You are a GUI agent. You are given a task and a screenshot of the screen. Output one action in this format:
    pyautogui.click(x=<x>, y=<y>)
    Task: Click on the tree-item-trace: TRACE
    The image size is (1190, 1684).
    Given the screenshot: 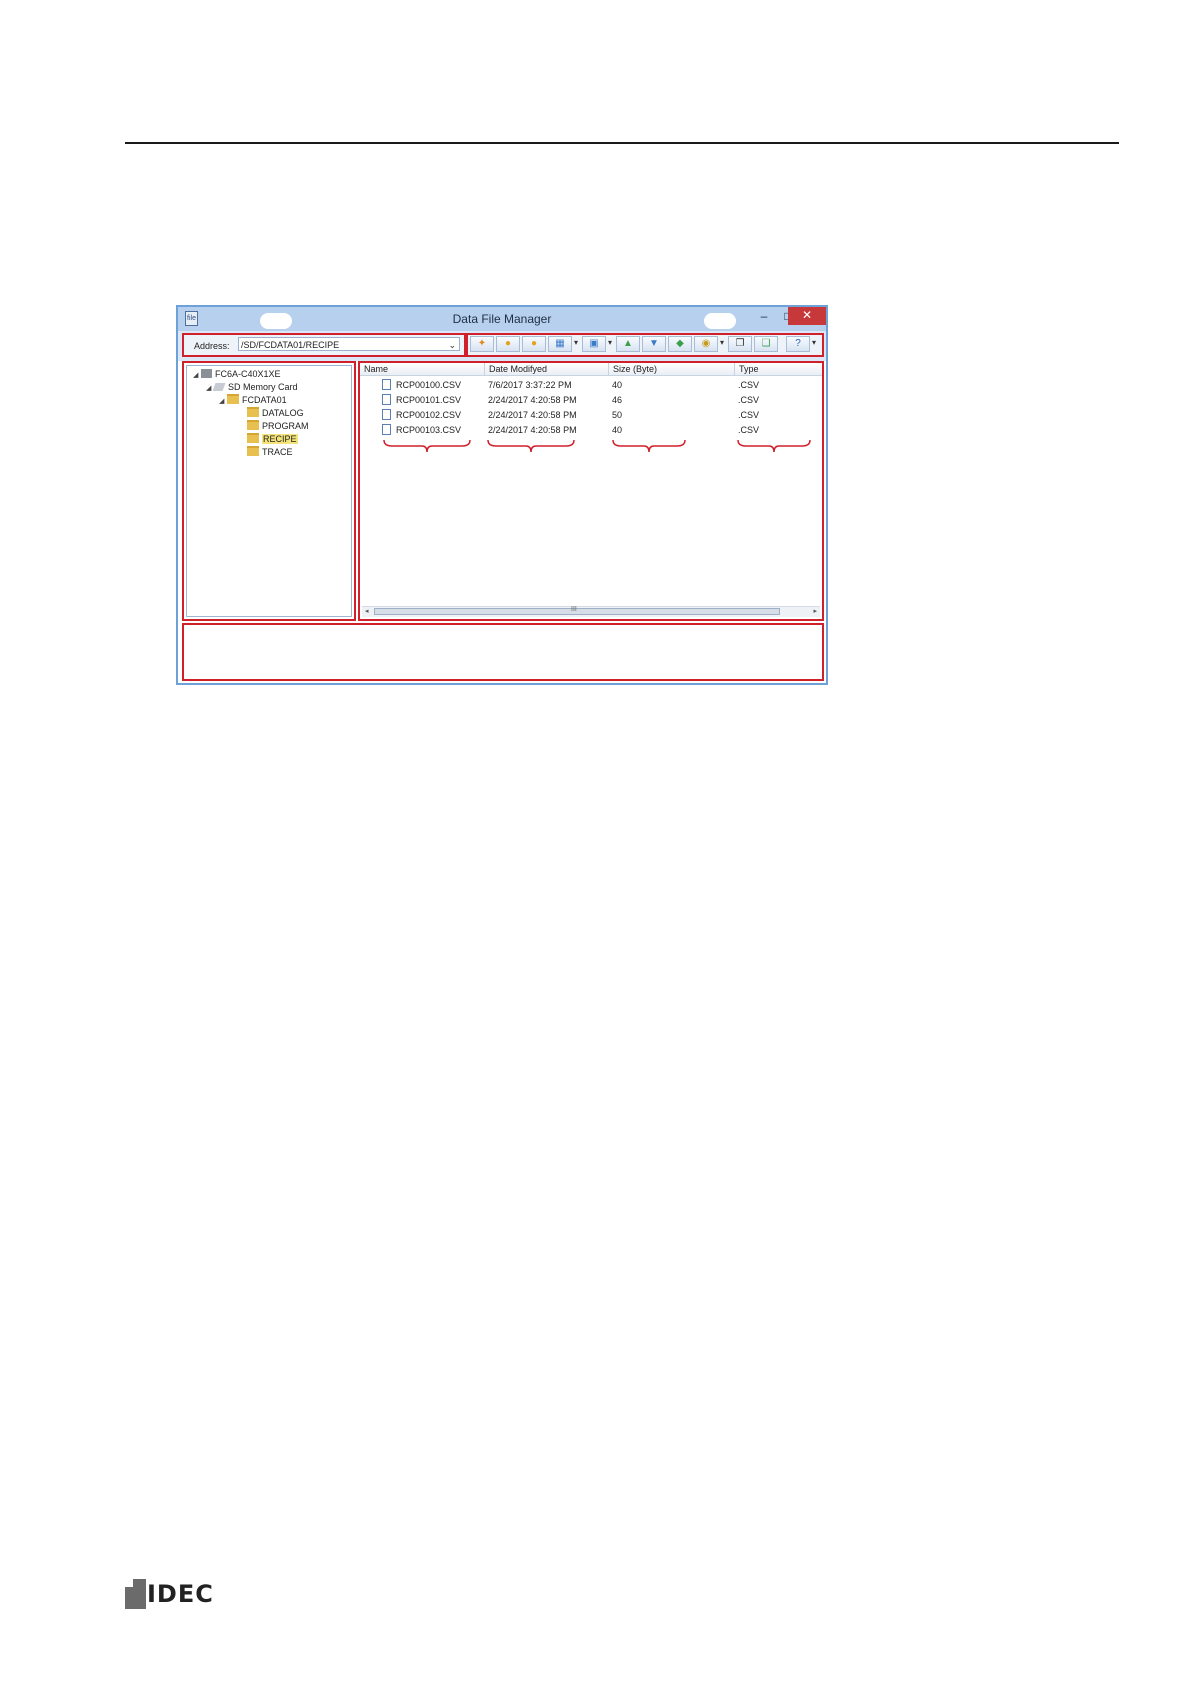 What is the action you would take?
    pyautogui.click(x=270, y=452)
    